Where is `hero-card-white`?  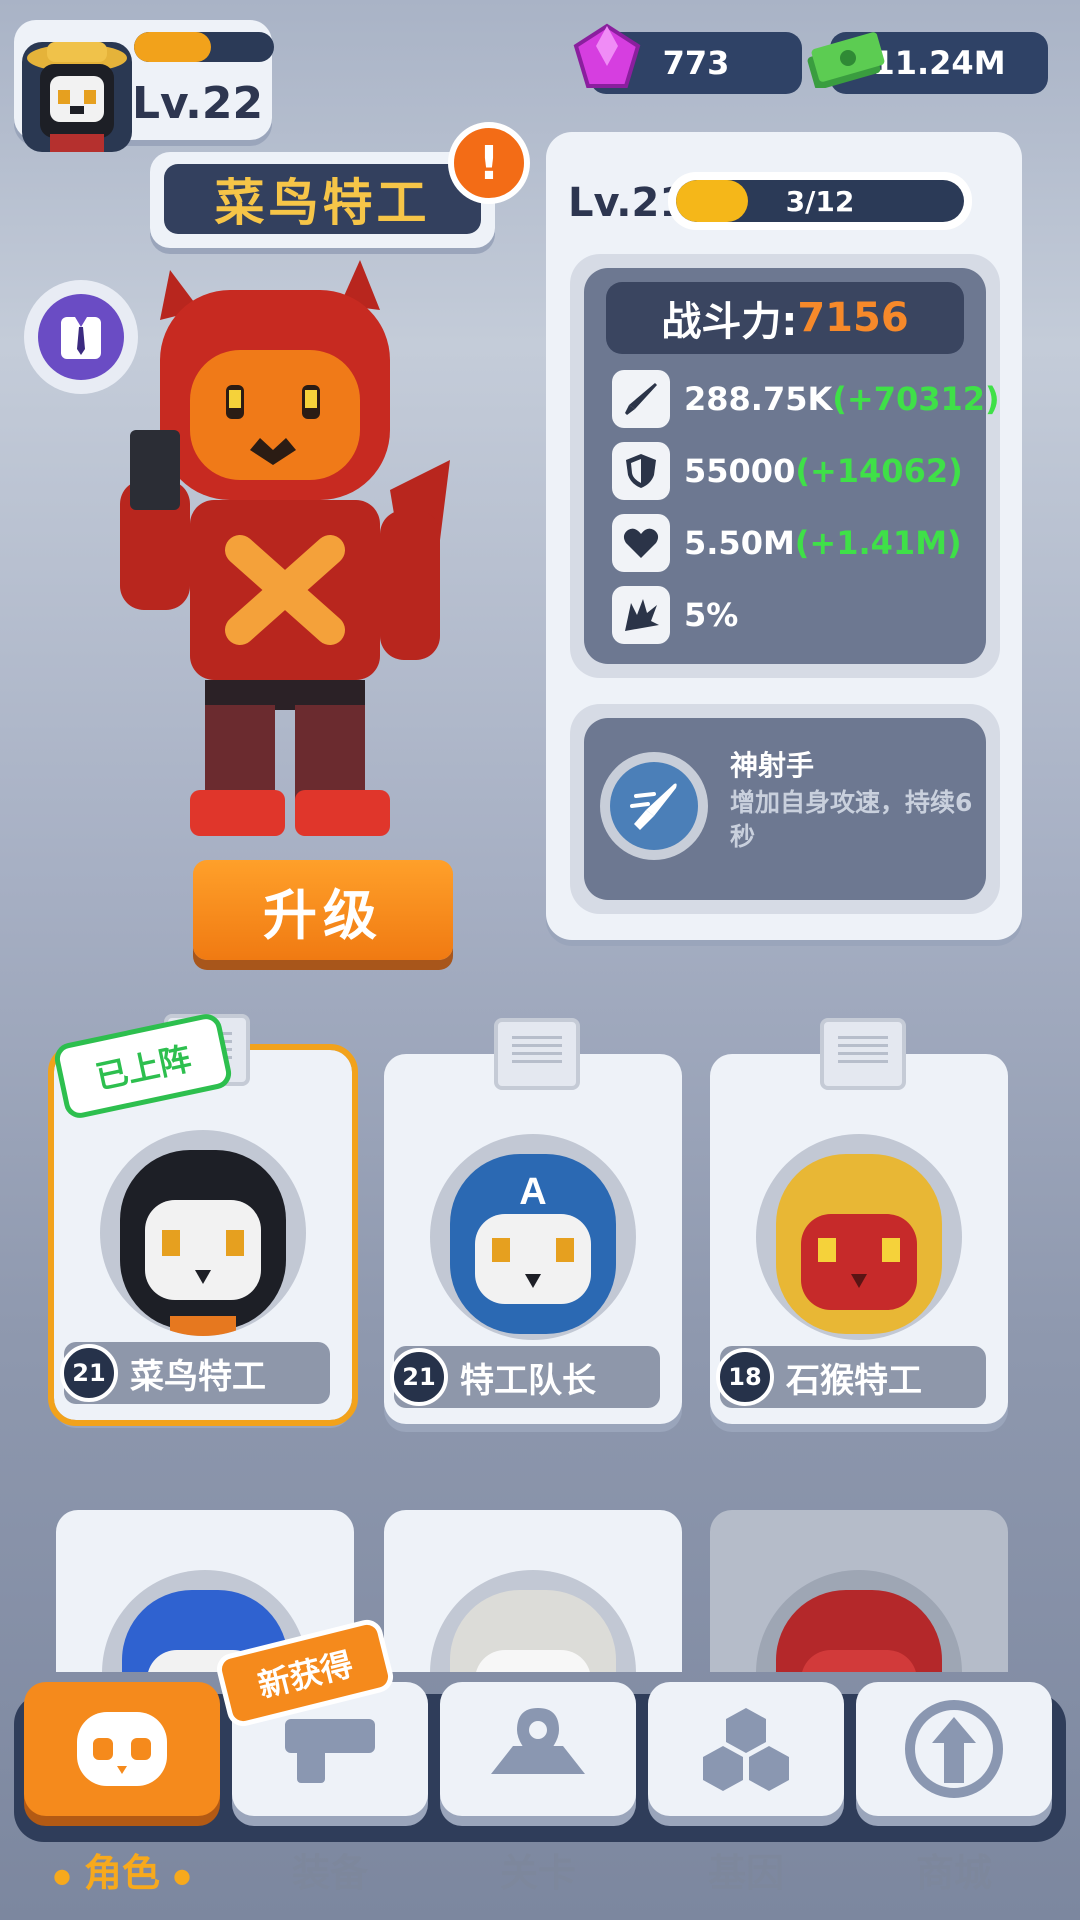 hero-card-white is located at coordinates (533, 1591).